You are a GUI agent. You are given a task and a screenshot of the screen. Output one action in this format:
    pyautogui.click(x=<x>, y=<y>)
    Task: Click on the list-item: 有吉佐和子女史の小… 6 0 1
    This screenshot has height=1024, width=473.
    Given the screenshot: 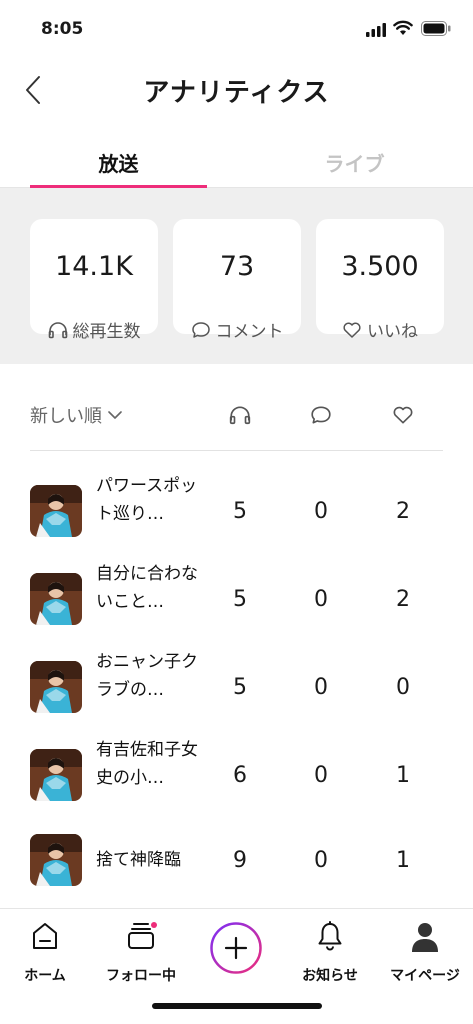 What is the action you would take?
    pyautogui.click(x=236, y=788)
    